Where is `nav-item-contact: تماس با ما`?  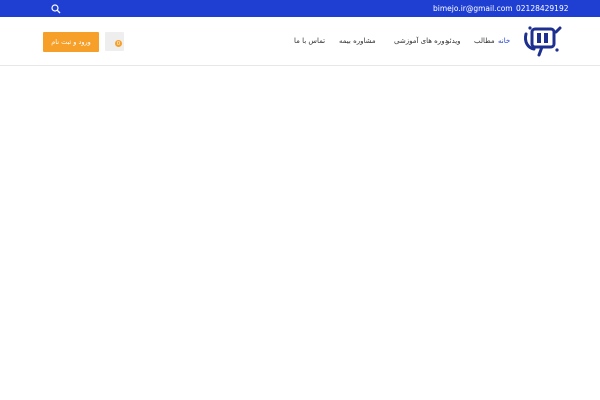
nav-item-contact: تماس با ما is located at coordinates (309, 41).